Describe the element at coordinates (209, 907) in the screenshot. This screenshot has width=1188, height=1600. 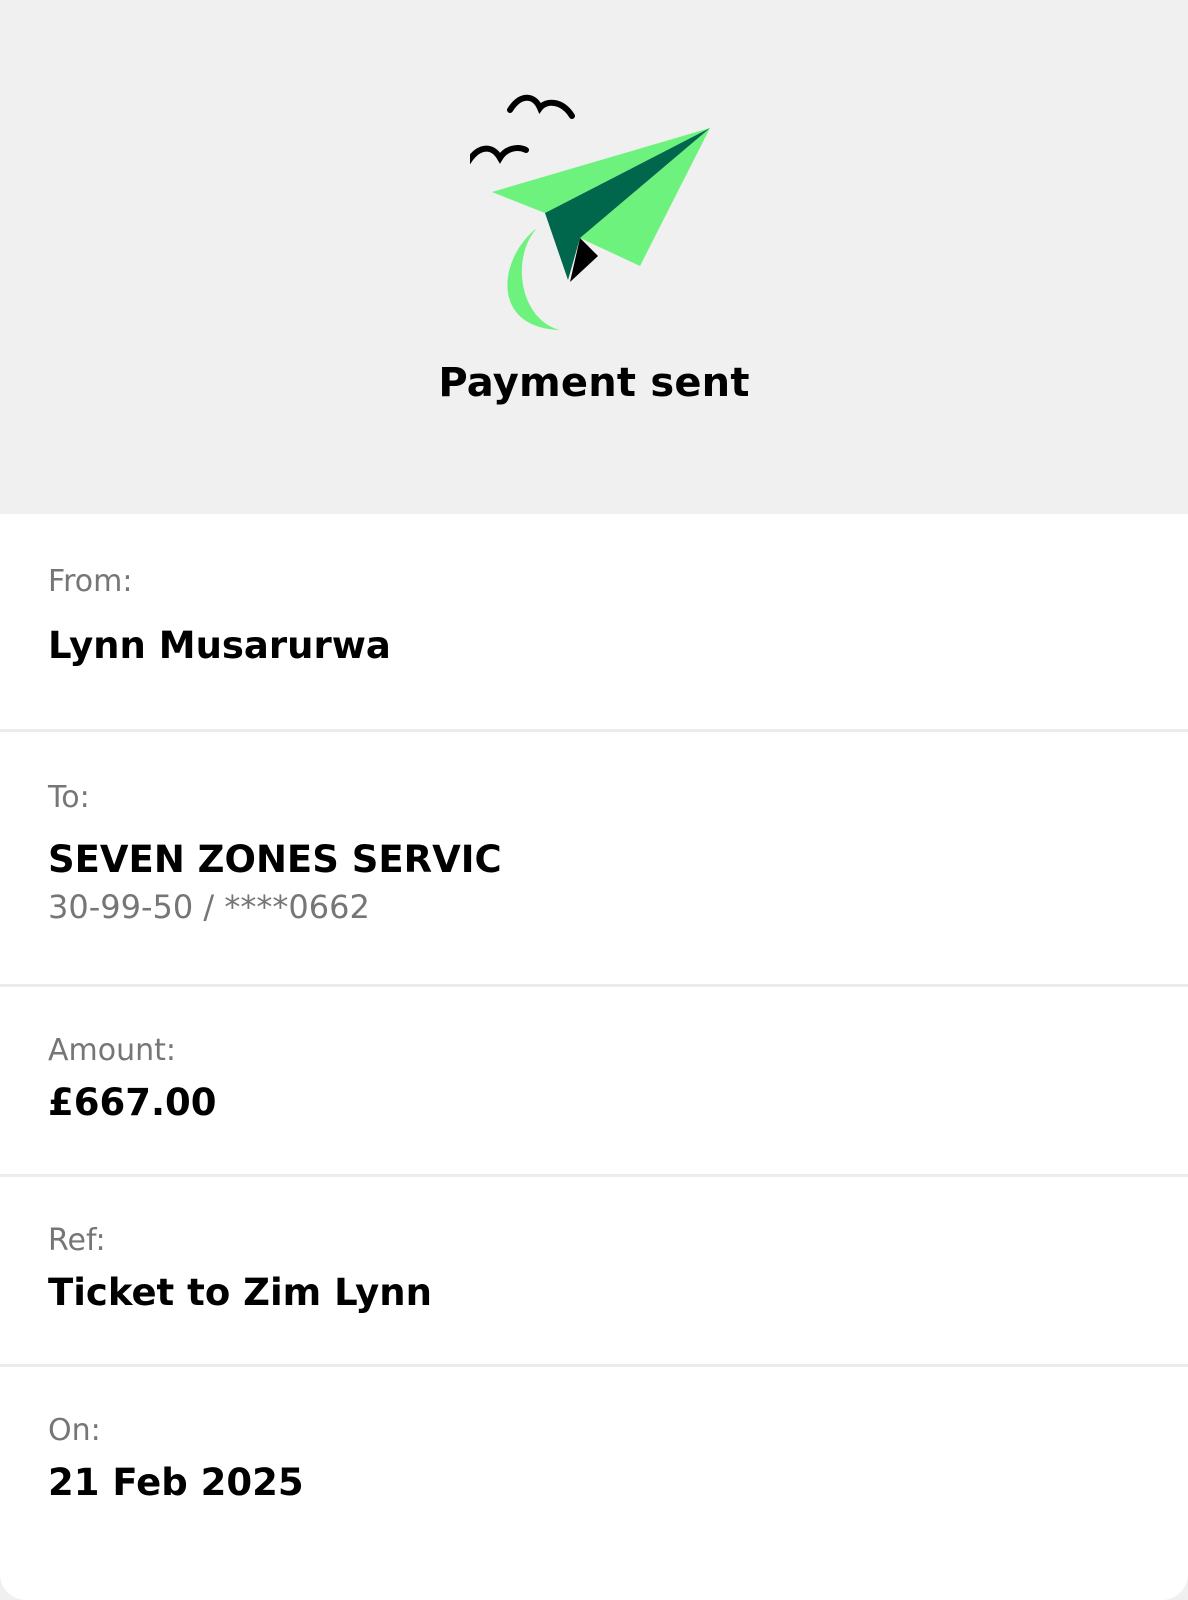
I see `to-account-number: 30-99-50 / ****0662` at that location.